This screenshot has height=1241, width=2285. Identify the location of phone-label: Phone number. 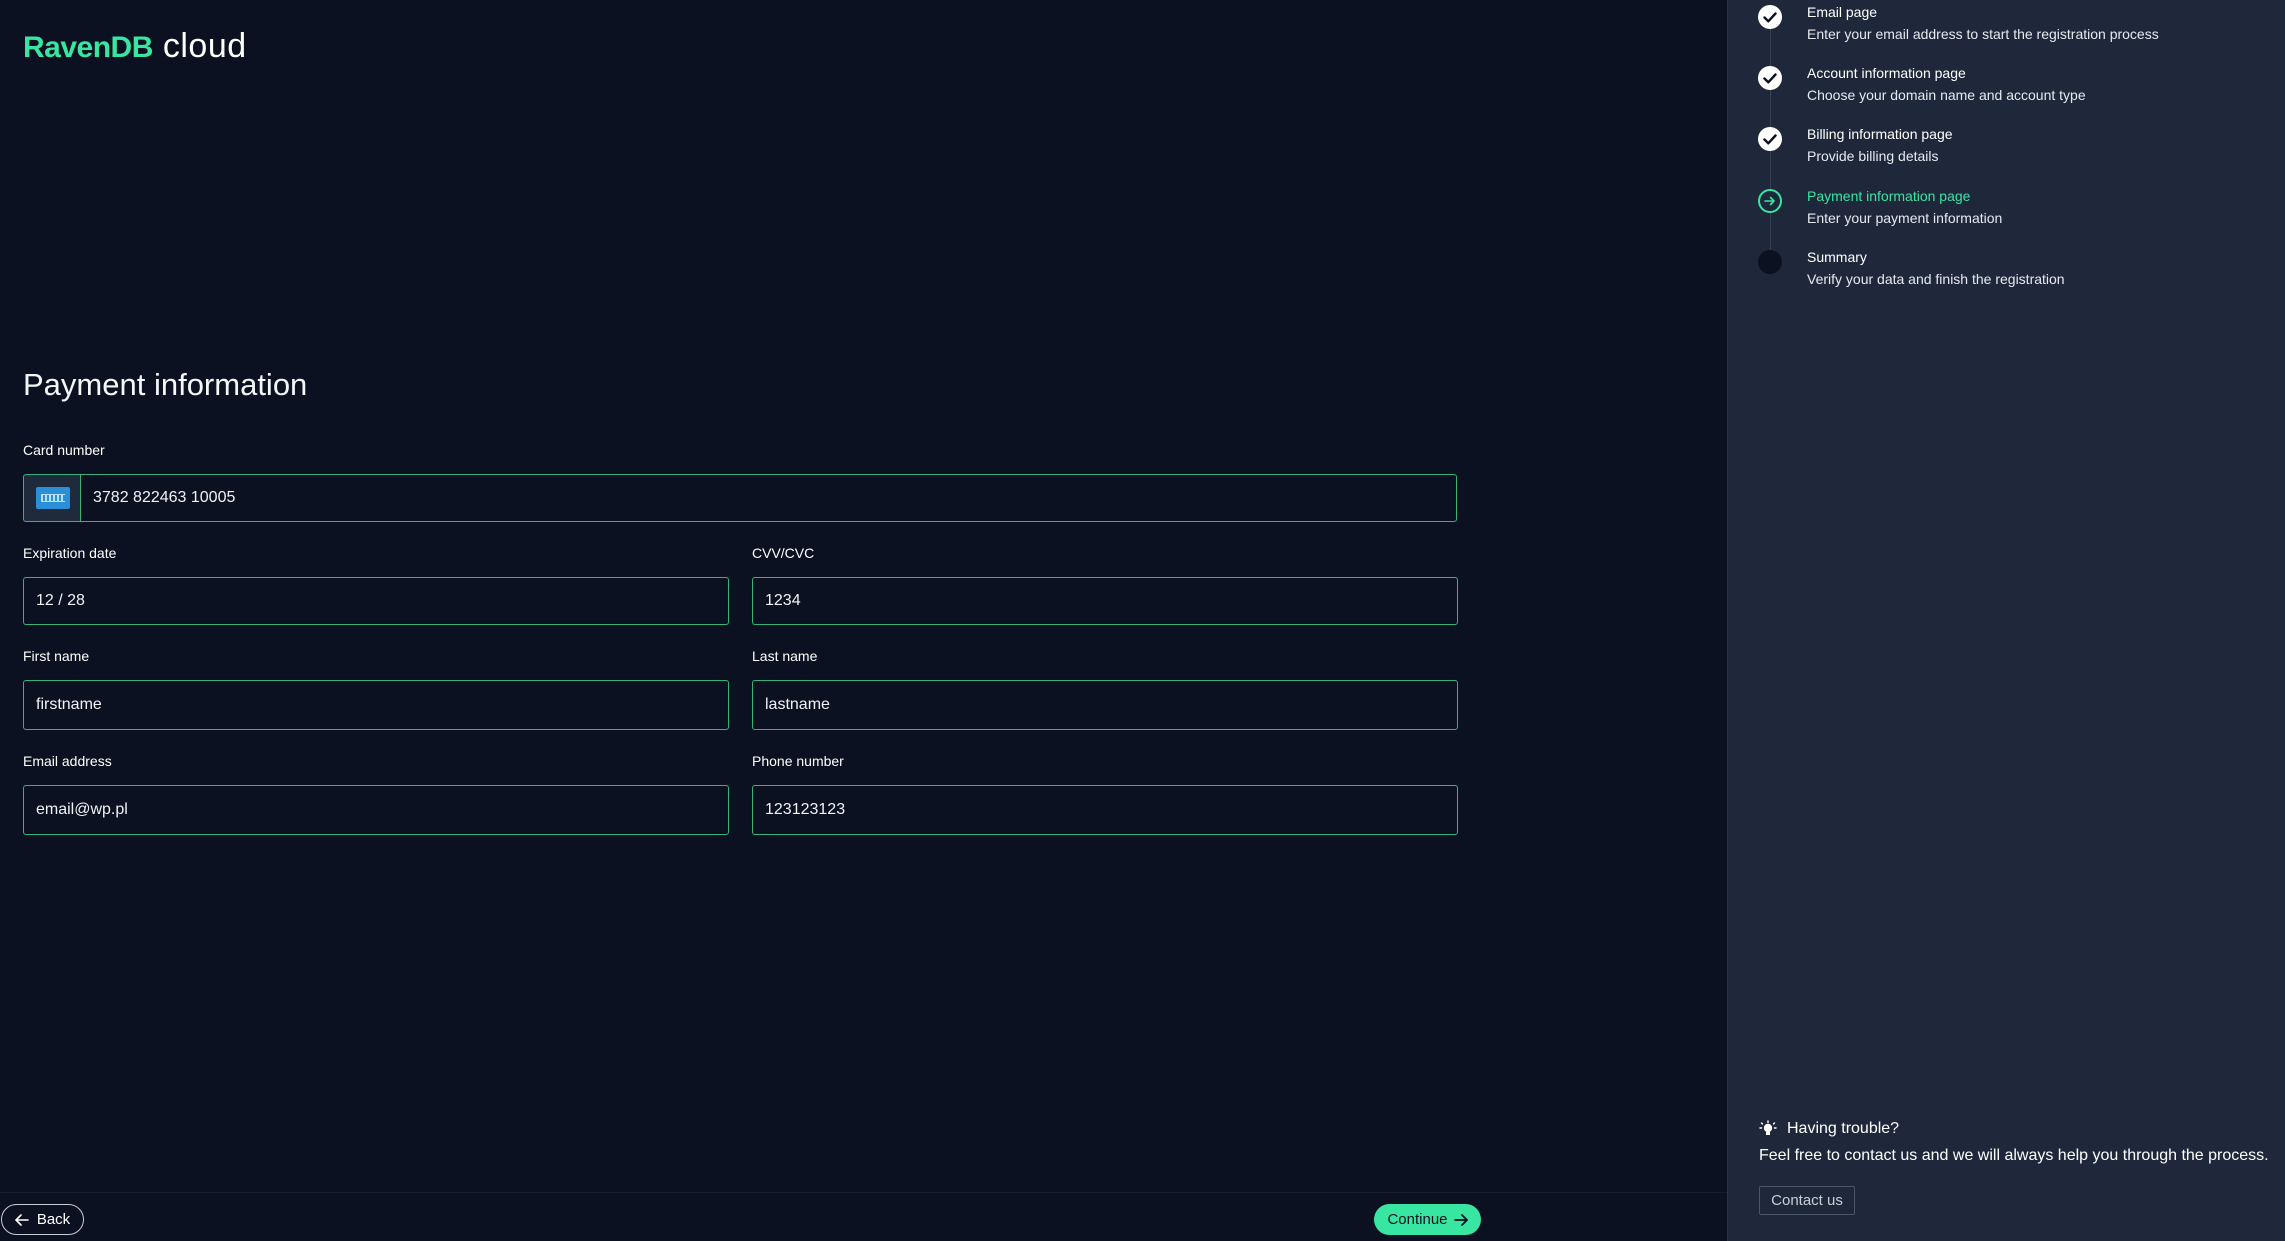
(798, 761).